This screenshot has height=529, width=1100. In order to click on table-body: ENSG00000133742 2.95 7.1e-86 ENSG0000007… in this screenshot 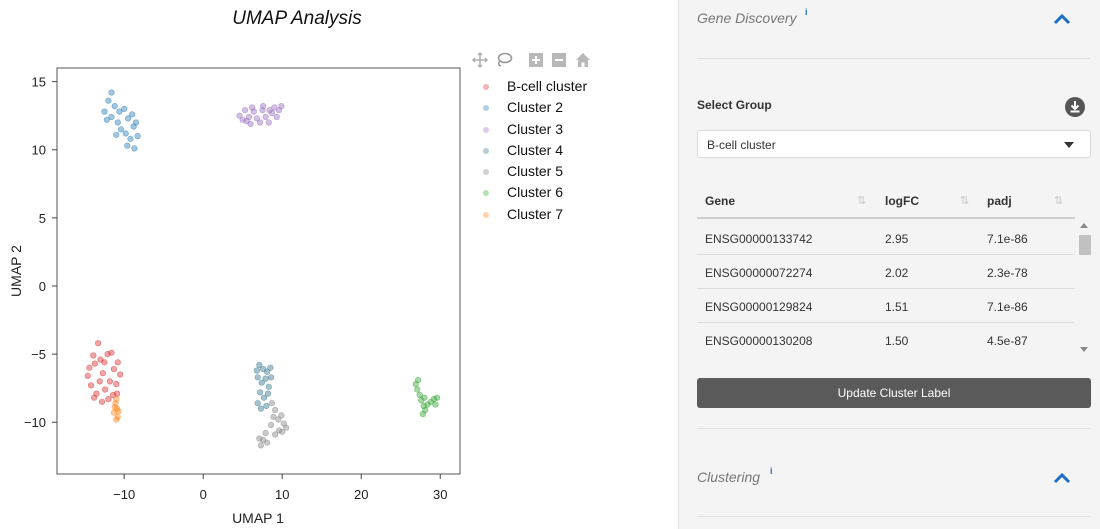, I will do `click(886, 288)`.